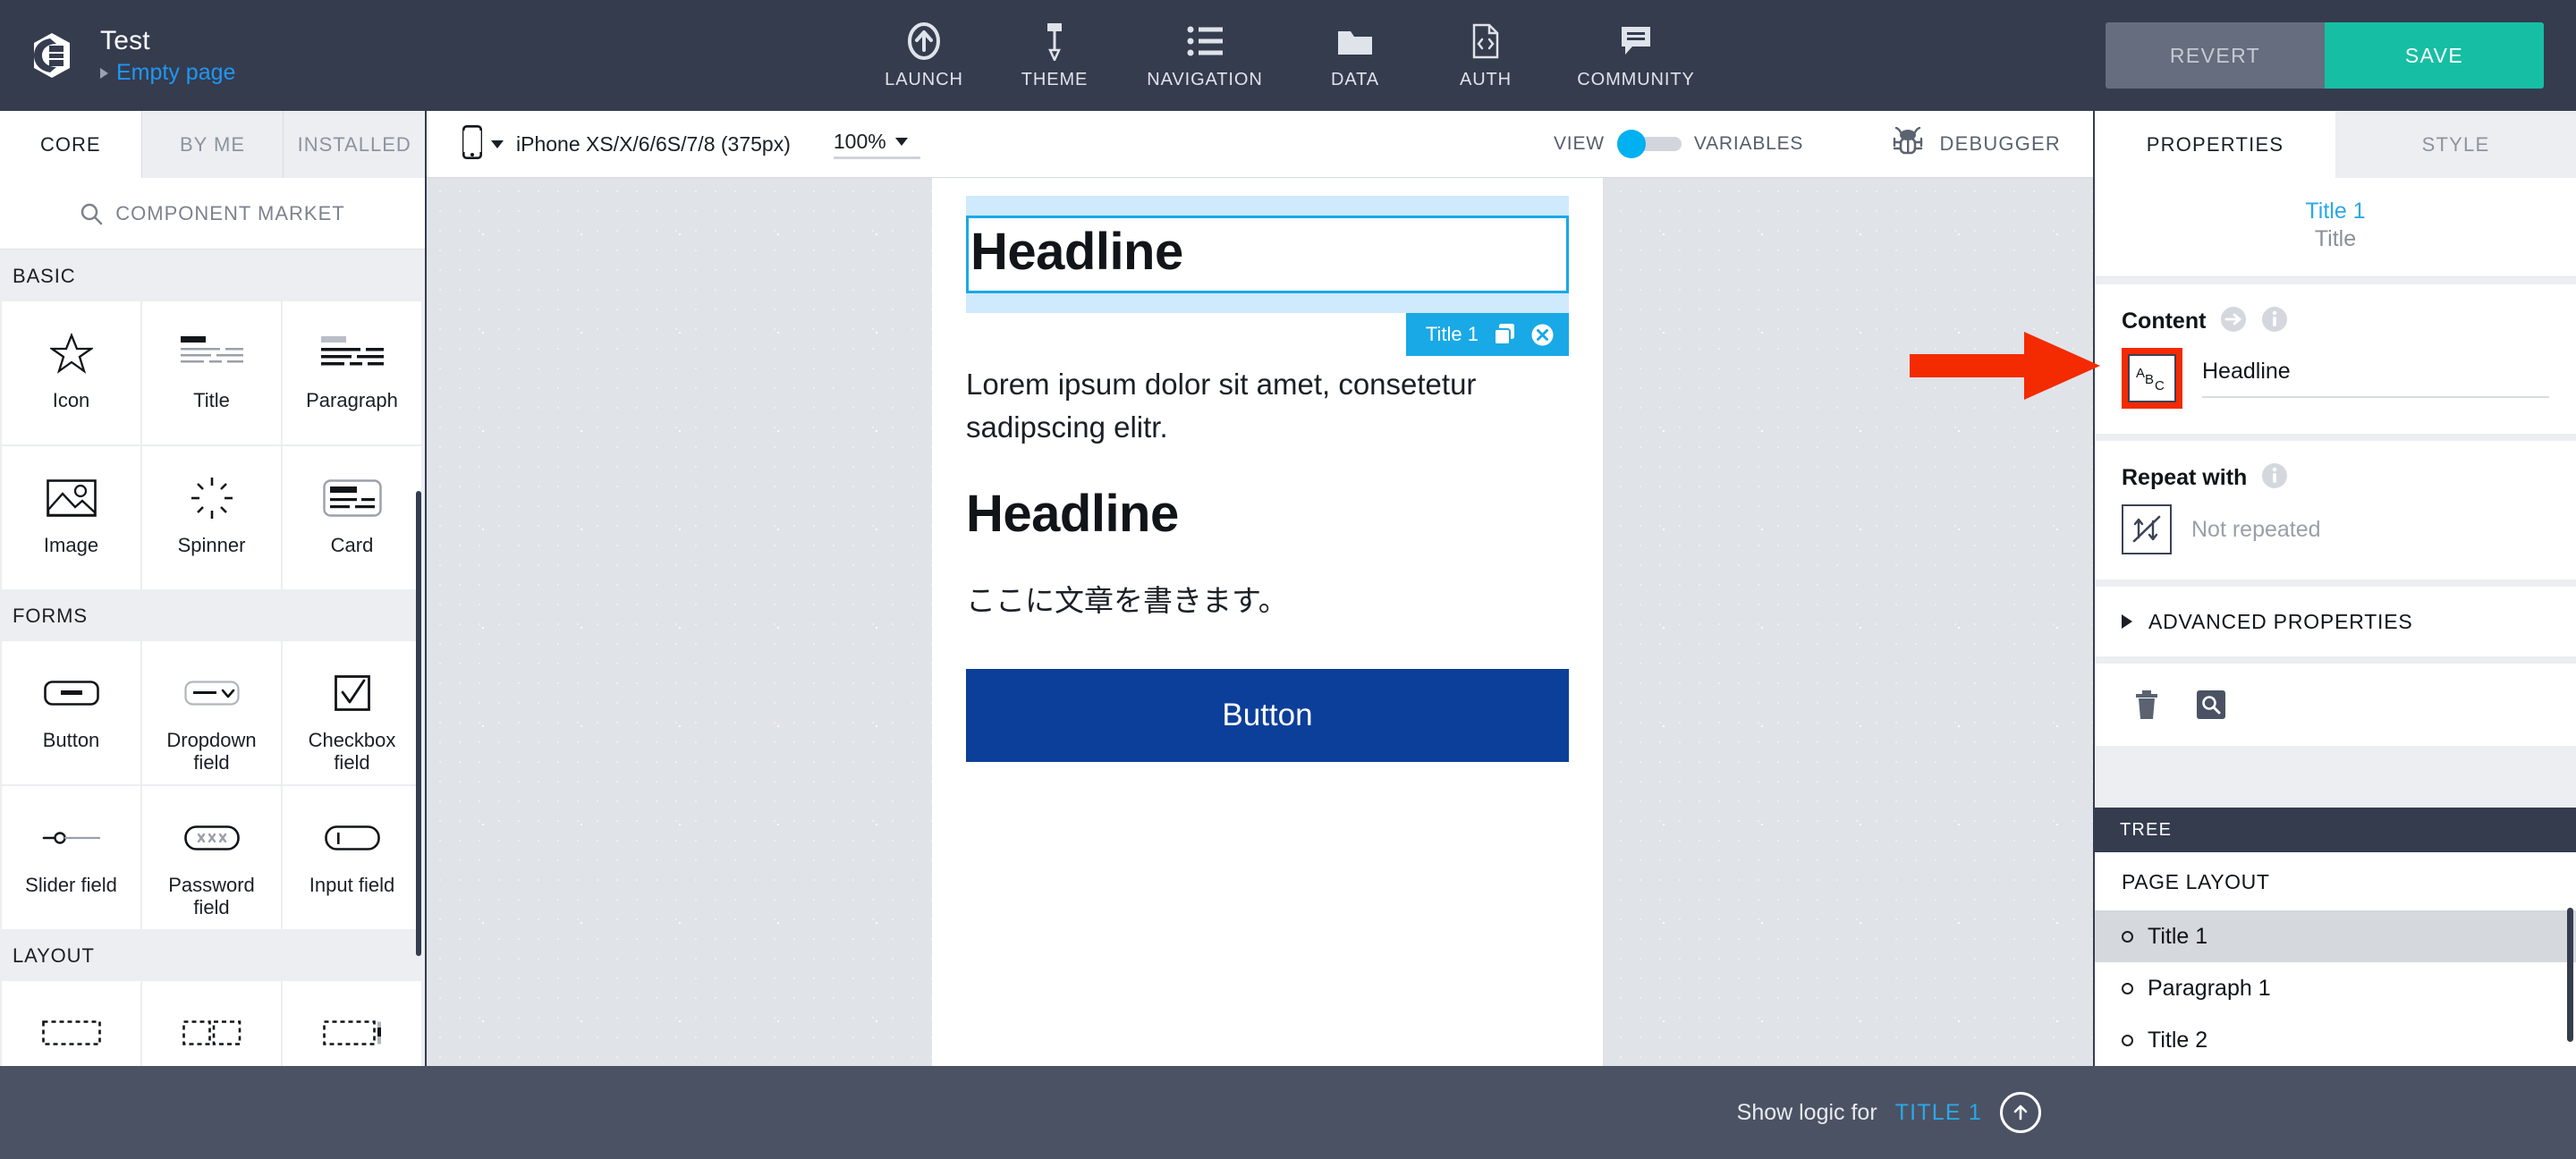  Describe the element at coordinates (2434, 55) in the screenshot. I see `save-button: SAVE` at that location.